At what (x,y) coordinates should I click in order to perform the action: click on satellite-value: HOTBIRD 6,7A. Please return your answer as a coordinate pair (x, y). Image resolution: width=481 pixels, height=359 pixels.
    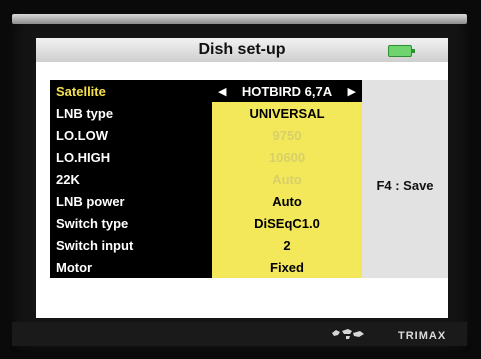
    Looking at the image, I should click on (287, 91).